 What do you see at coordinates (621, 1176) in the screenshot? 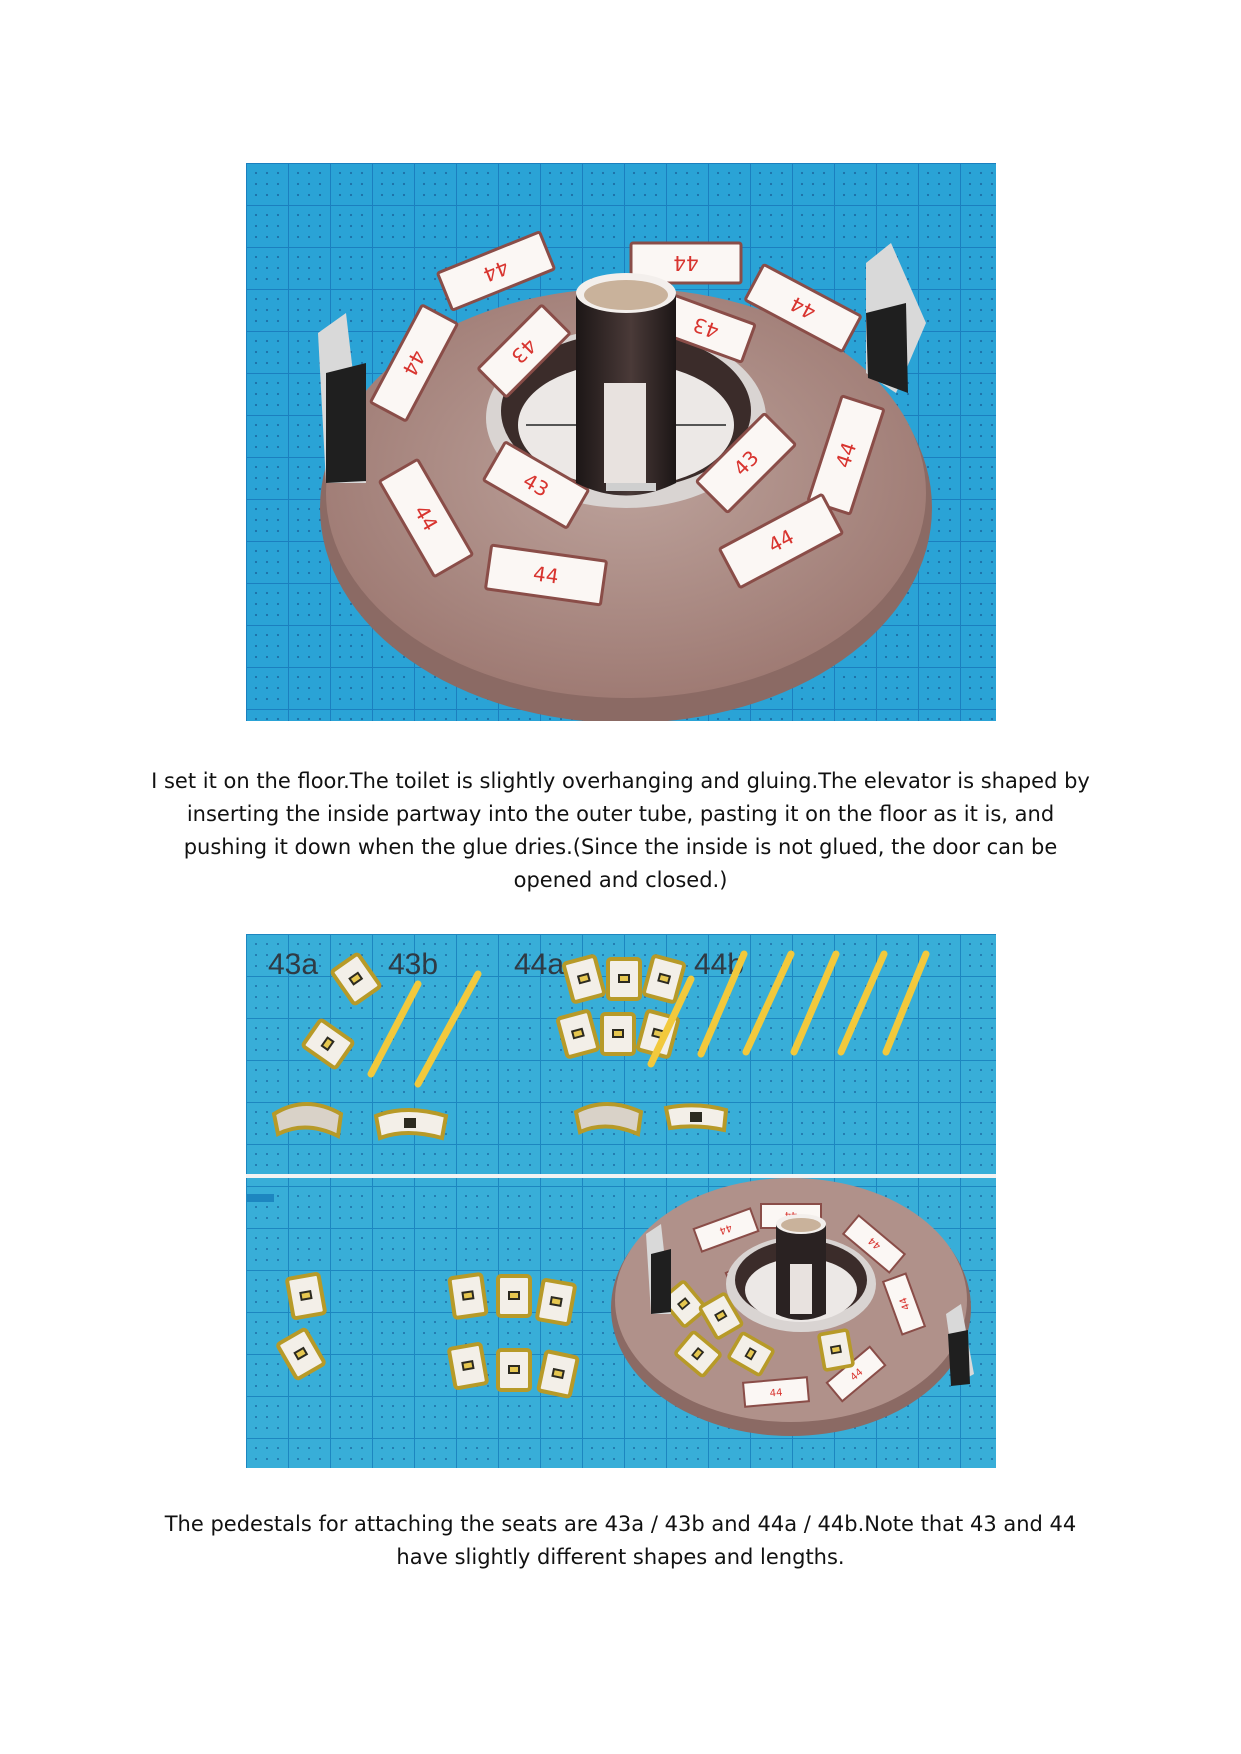
I see `photo-divider` at bounding box center [621, 1176].